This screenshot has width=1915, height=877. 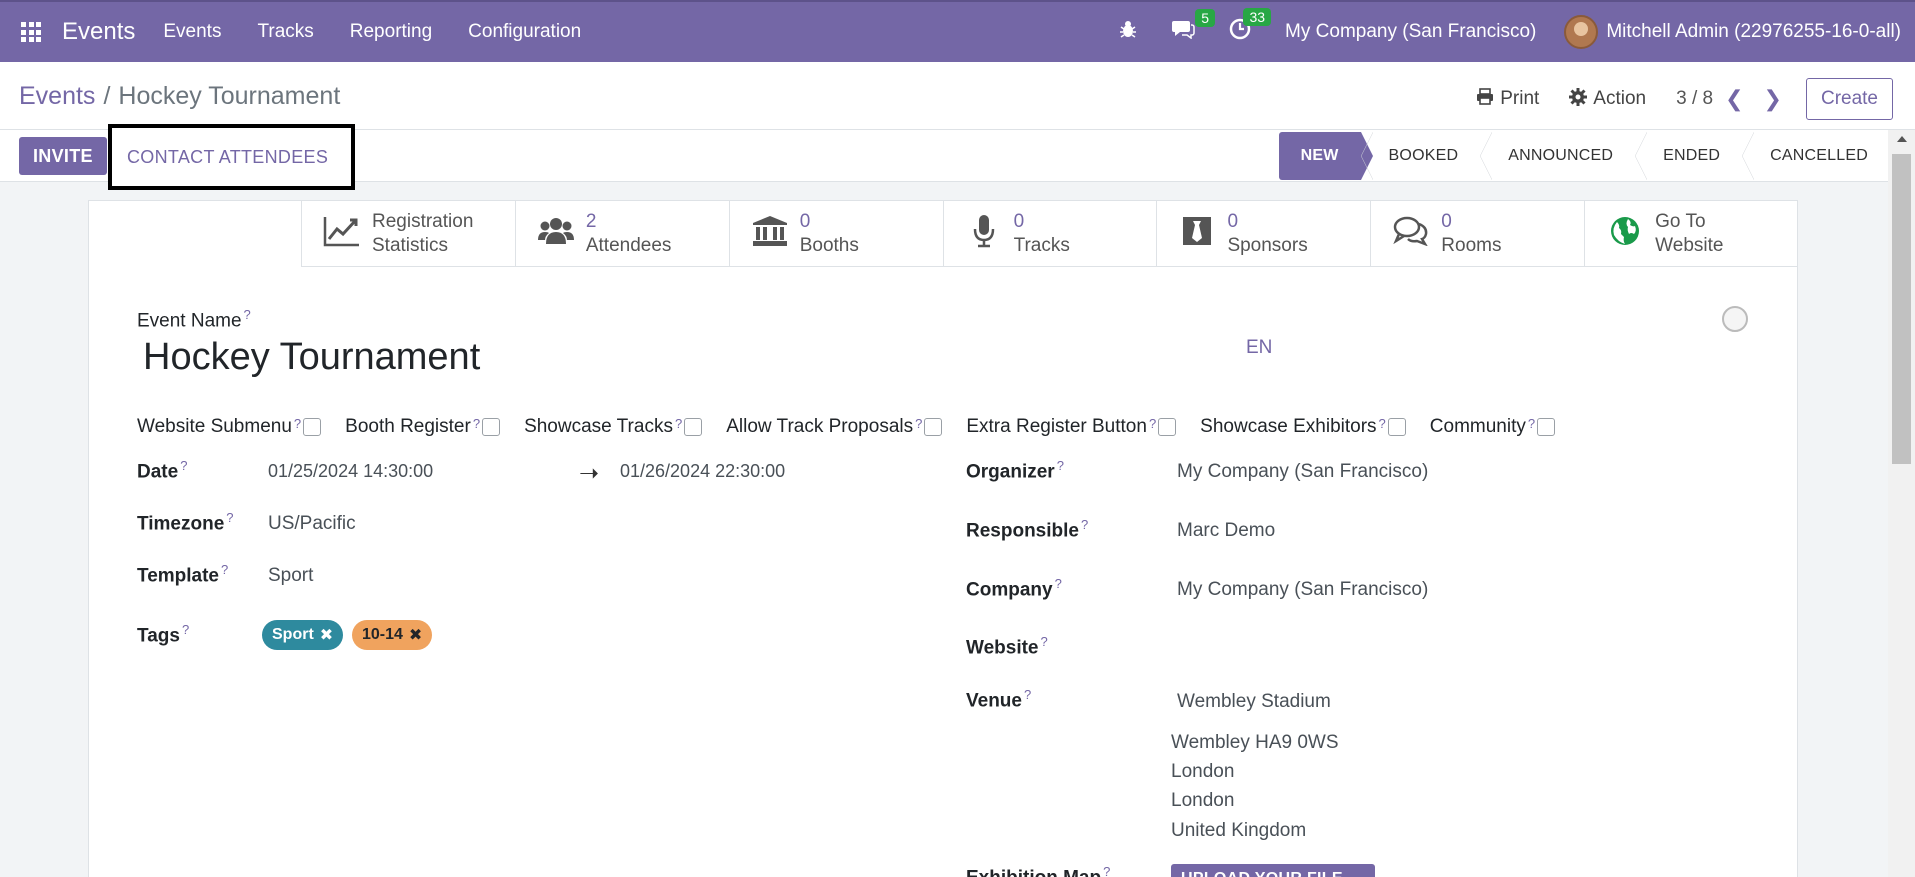 What do you see at coordinates (621, 234) in the screenshot?
I see `attendees-button: 2 Attendees` at bounding box center [621, 234].